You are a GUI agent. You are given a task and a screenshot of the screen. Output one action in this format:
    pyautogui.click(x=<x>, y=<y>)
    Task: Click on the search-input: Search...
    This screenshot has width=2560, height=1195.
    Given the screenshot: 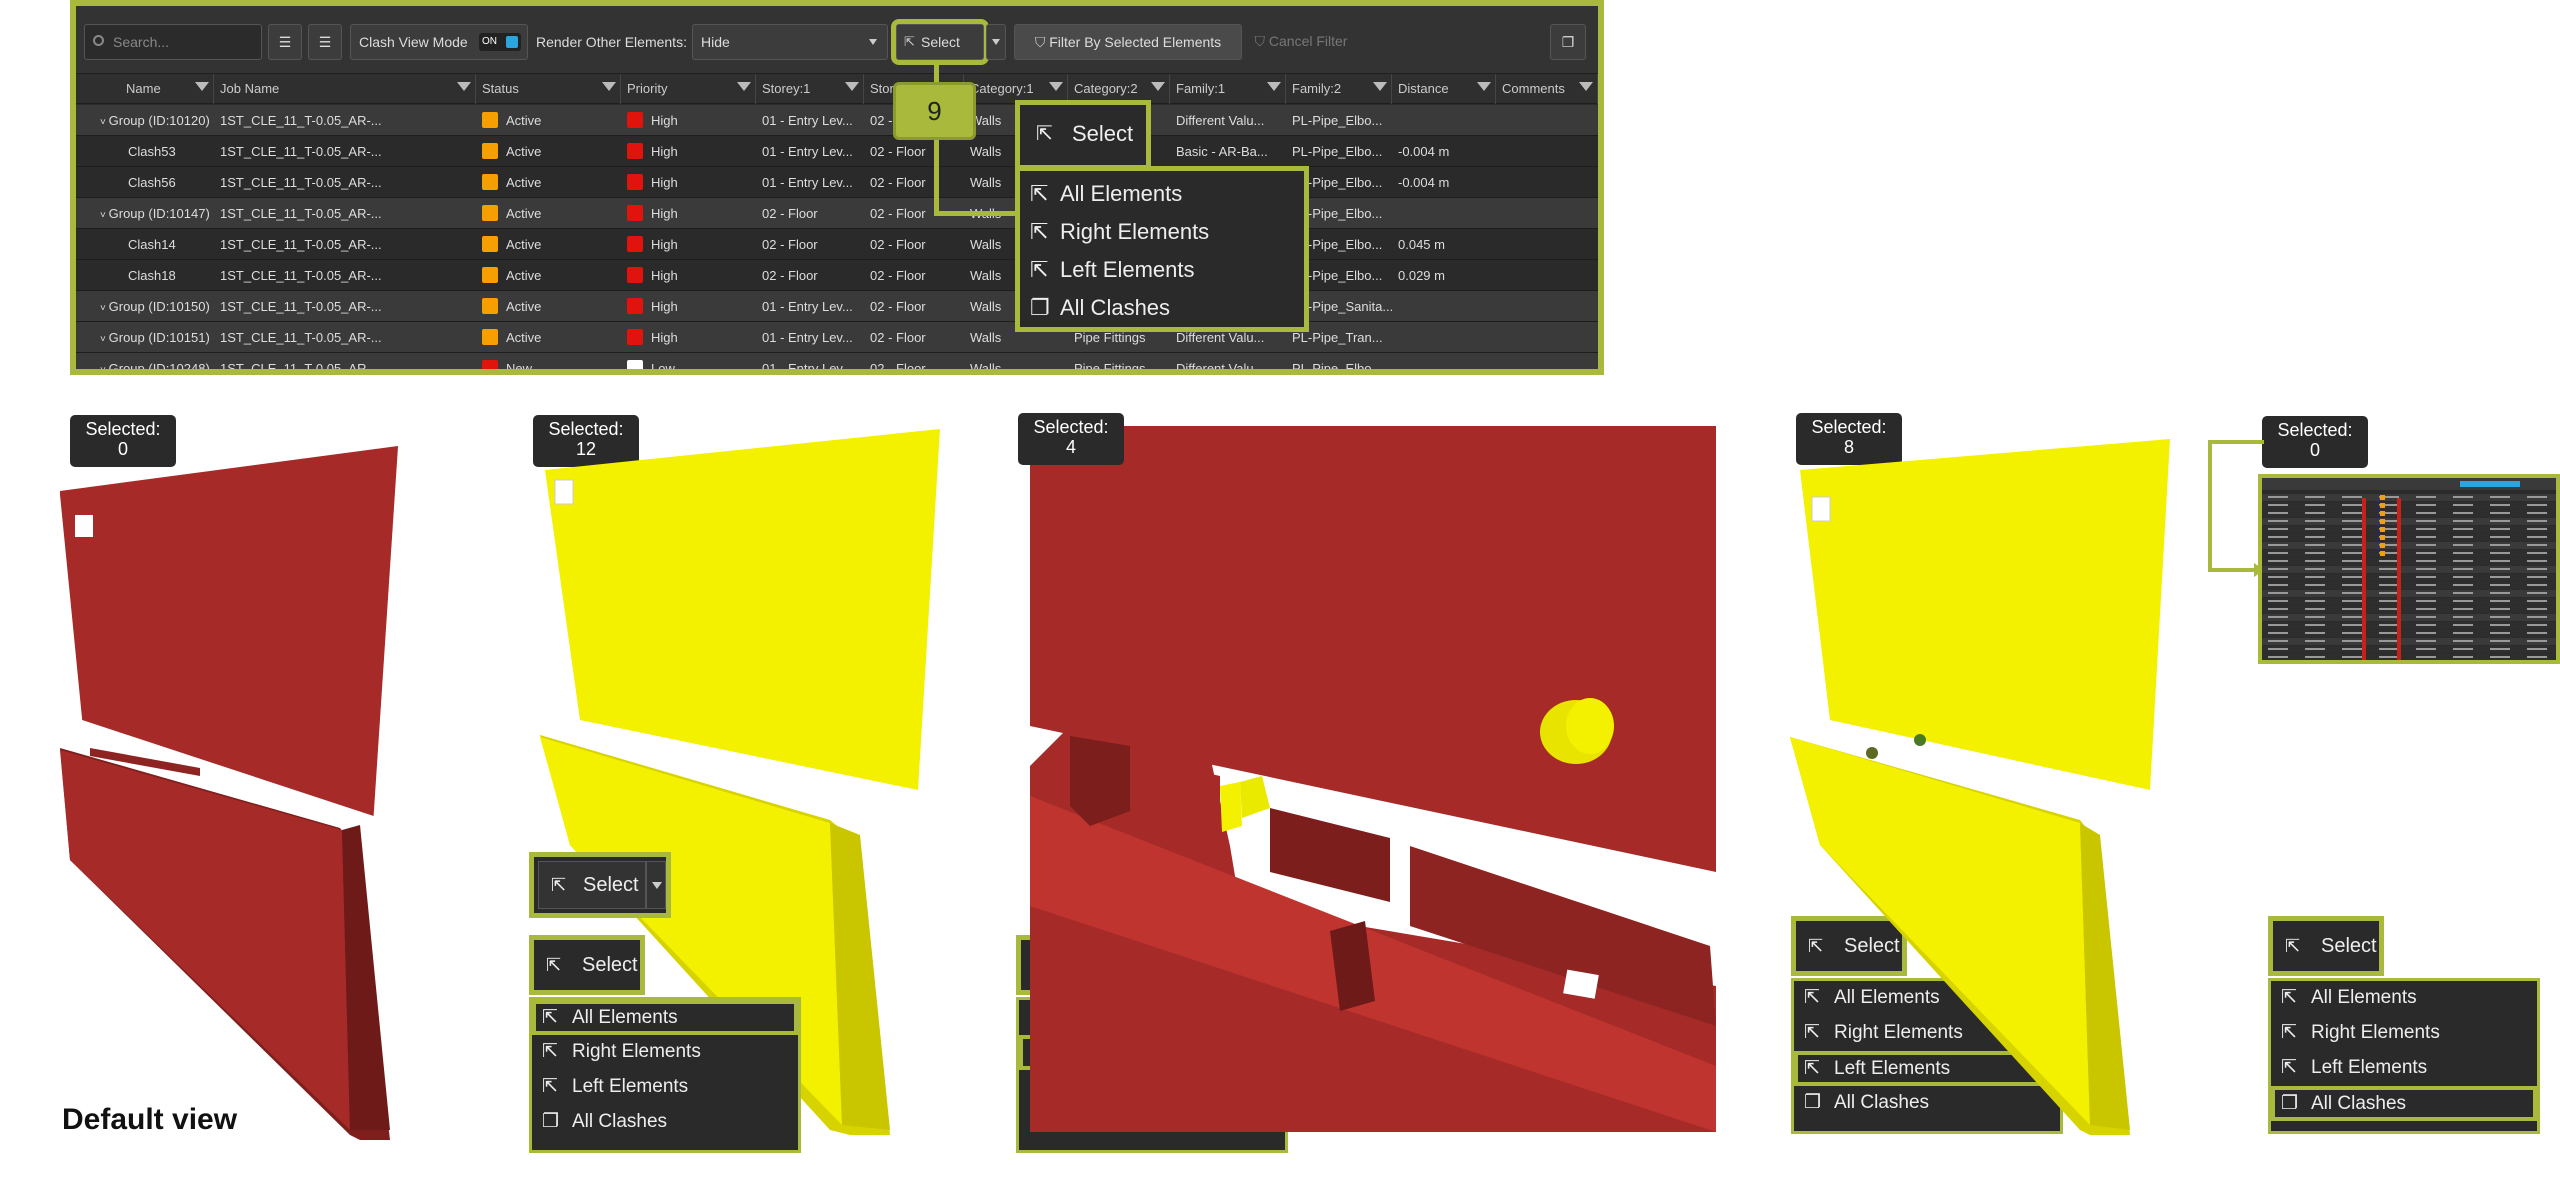 What is the action you would take?
    pyautogui.click(x=173, y=42)
    